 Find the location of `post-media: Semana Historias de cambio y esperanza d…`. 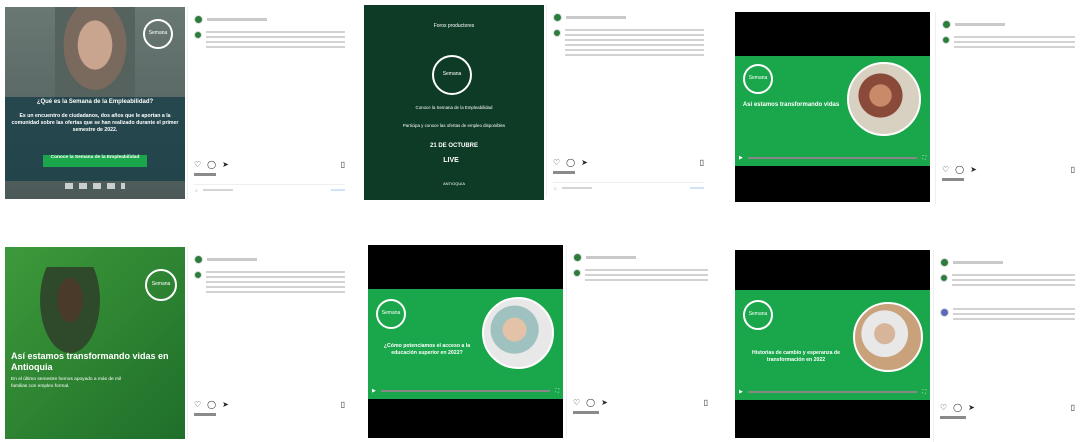

post-media: Semana Historias de cambio y esperanza d… is located at coordinates (832, 344).